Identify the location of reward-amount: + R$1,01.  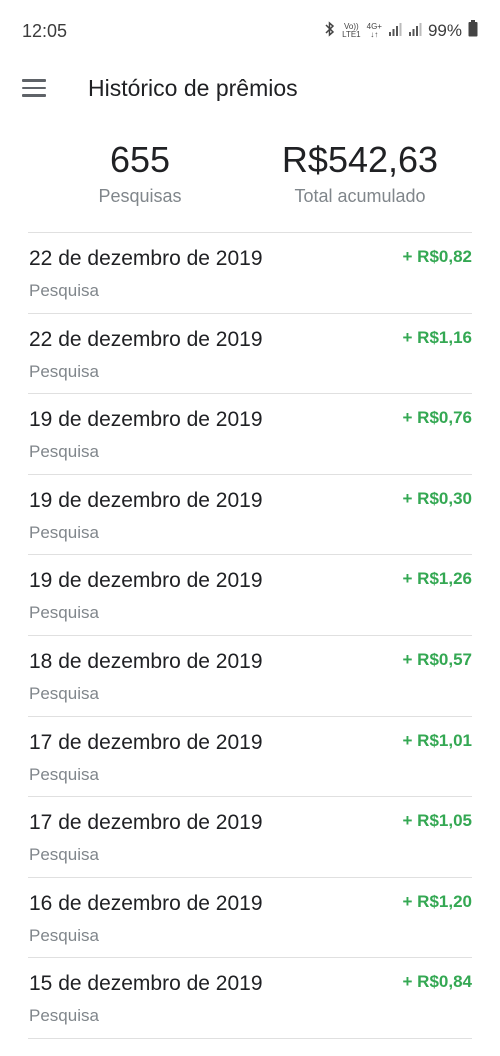
(437, 740).